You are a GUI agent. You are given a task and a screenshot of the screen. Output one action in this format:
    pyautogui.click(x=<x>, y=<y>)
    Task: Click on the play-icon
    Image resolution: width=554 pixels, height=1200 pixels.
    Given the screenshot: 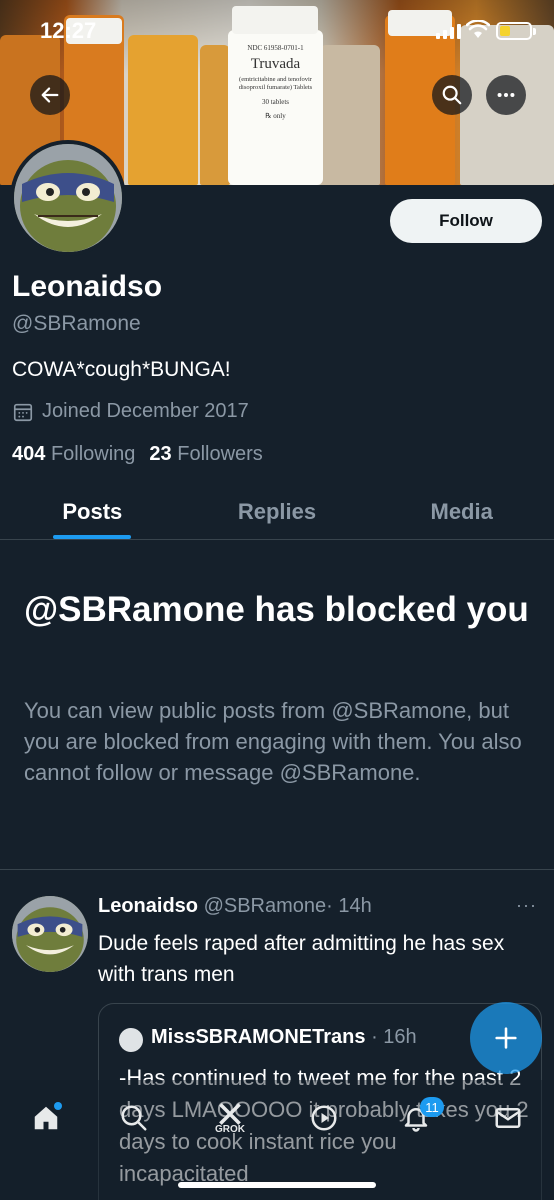 What is the action you would take?
    pyautogui.click(x=324, y=1118)
    